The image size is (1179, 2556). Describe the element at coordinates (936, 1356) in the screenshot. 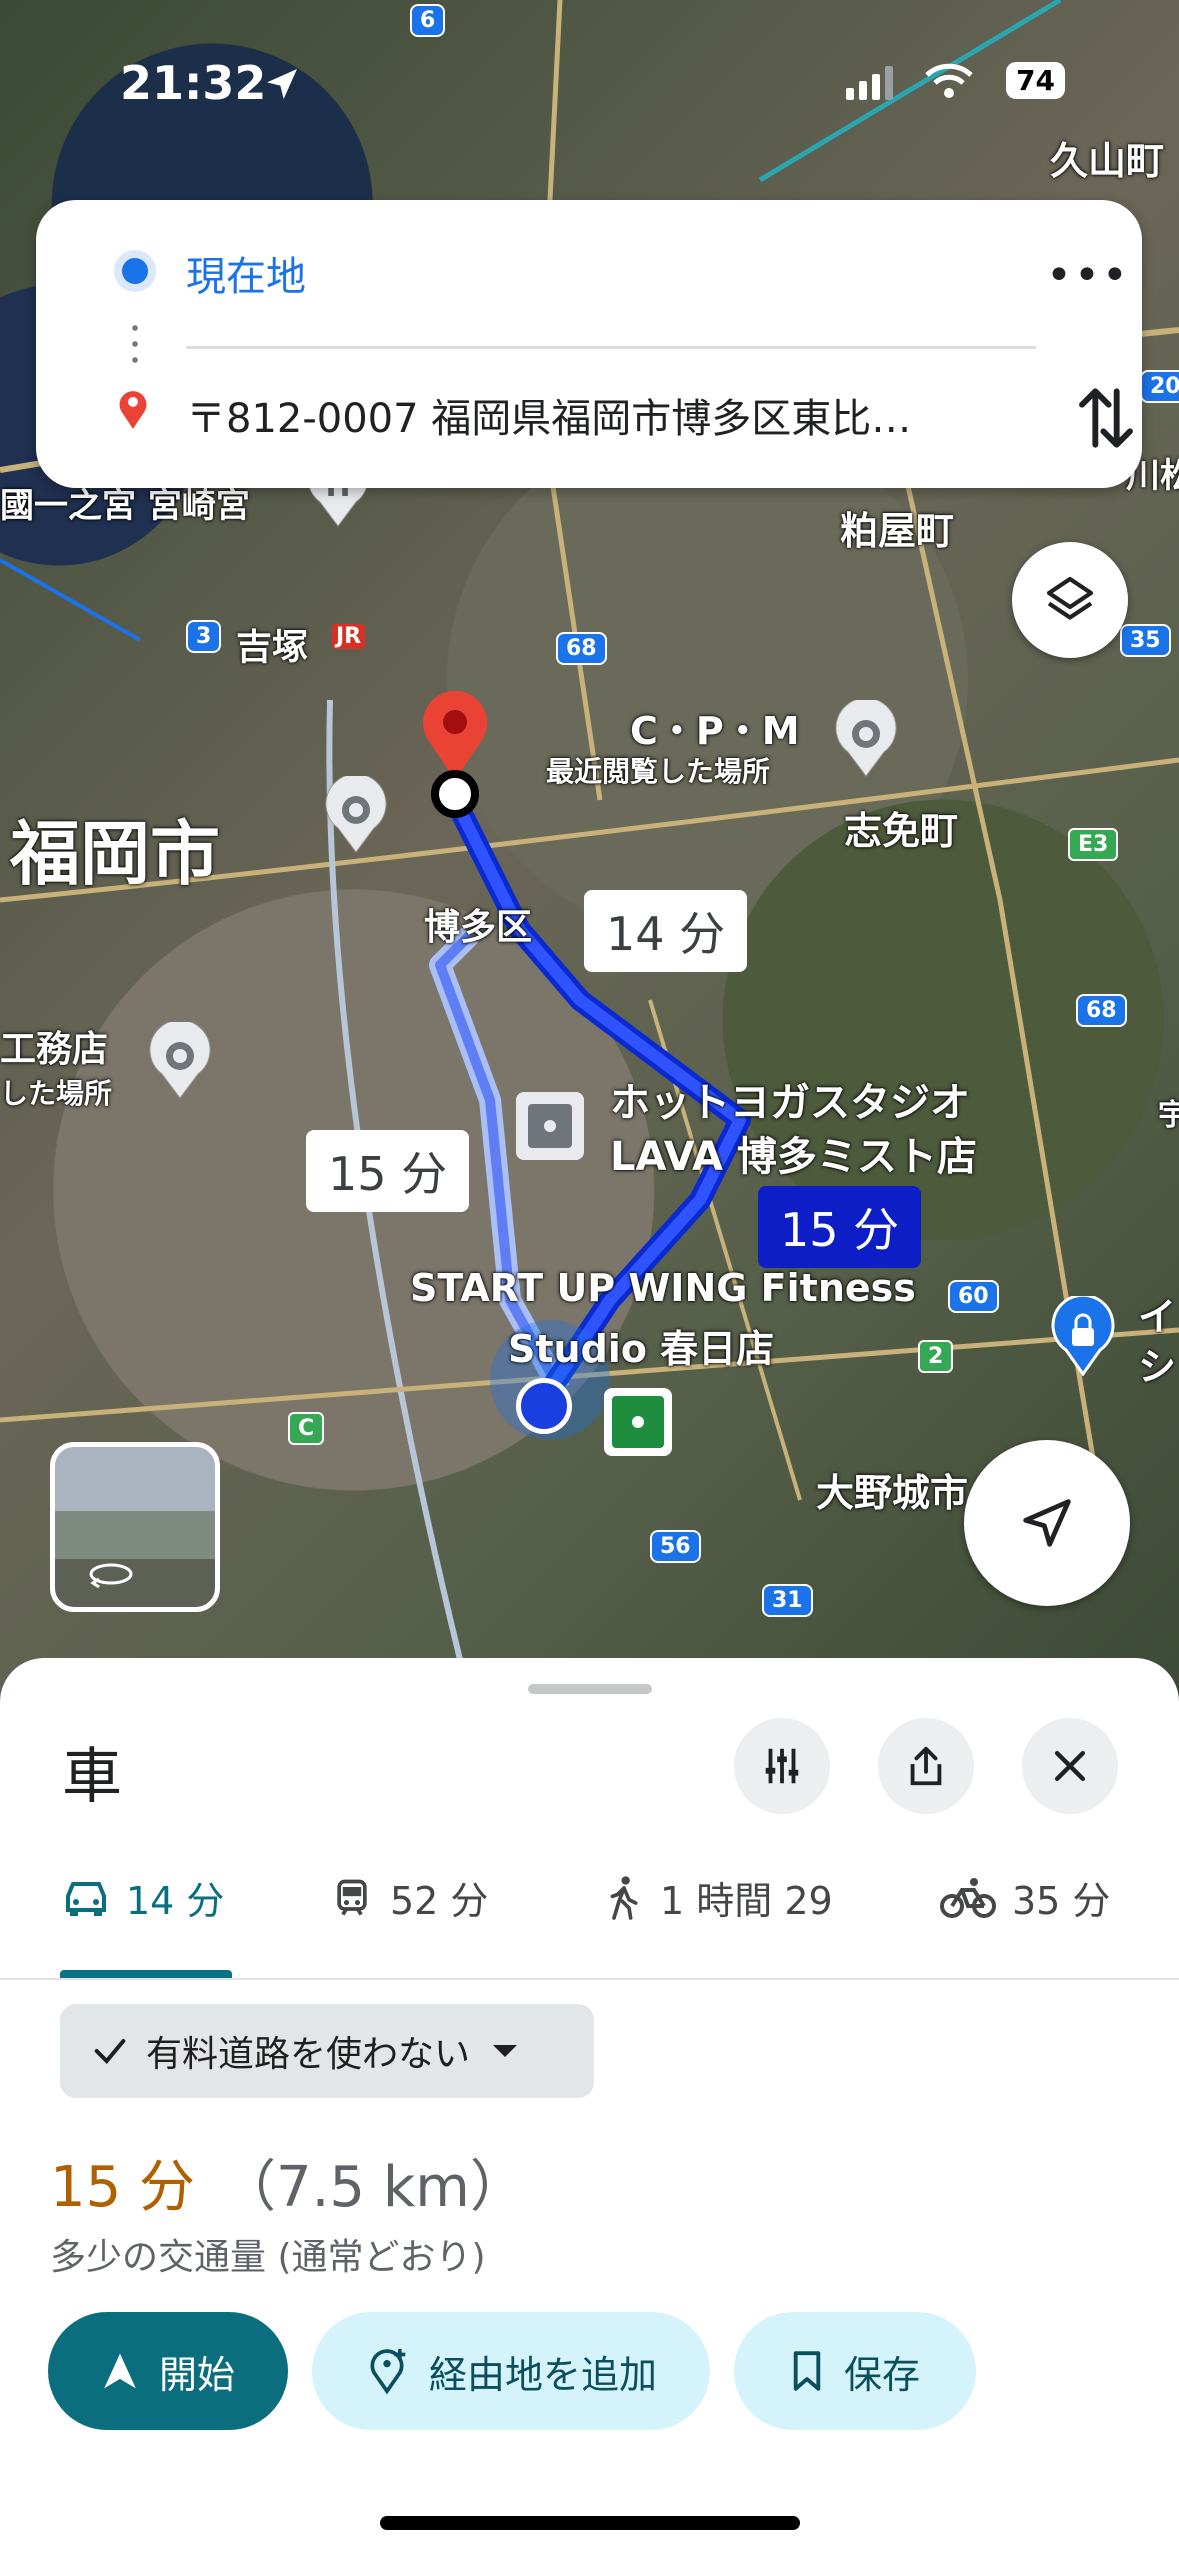

I see `road-shield: 2` at that location.